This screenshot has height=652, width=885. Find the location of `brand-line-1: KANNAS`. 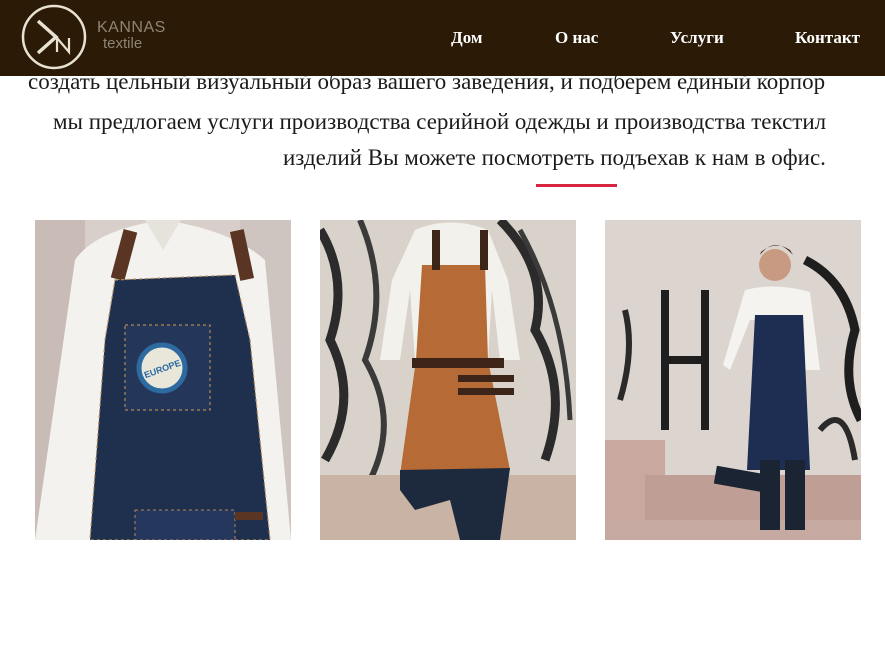

brand-line-1: KANNAS is located at coordinates (131, 27).